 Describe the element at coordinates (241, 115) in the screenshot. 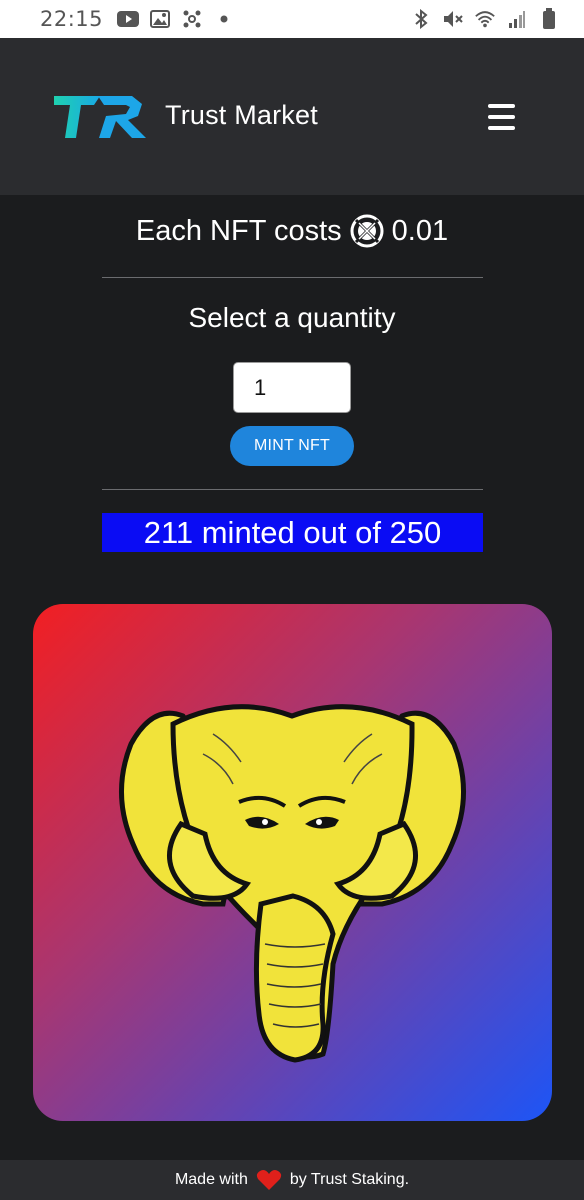

I see `brand-title: Trust Market` at that location.